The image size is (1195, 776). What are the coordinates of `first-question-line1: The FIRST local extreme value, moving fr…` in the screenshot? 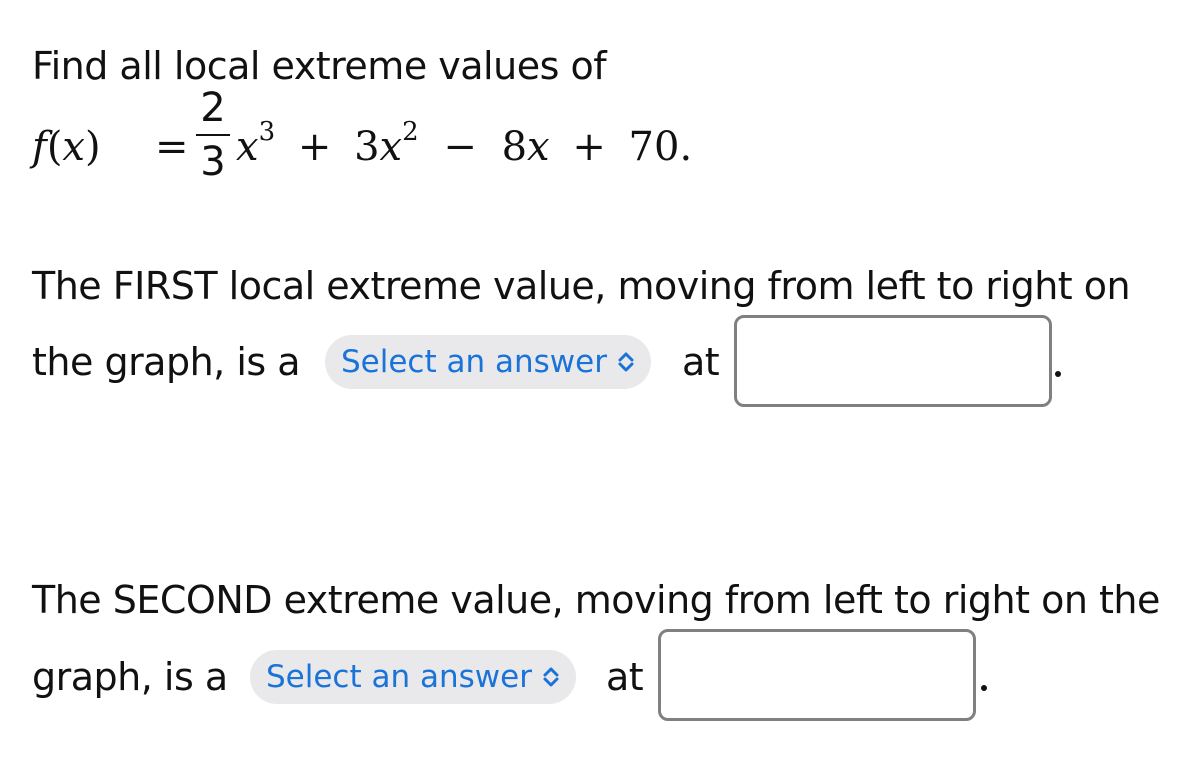 It's located at (581, 286).